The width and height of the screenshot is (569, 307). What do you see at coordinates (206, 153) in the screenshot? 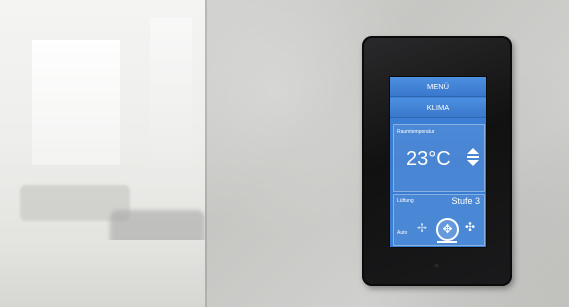
I see `wall-edge` at bounding box center [206, 153].